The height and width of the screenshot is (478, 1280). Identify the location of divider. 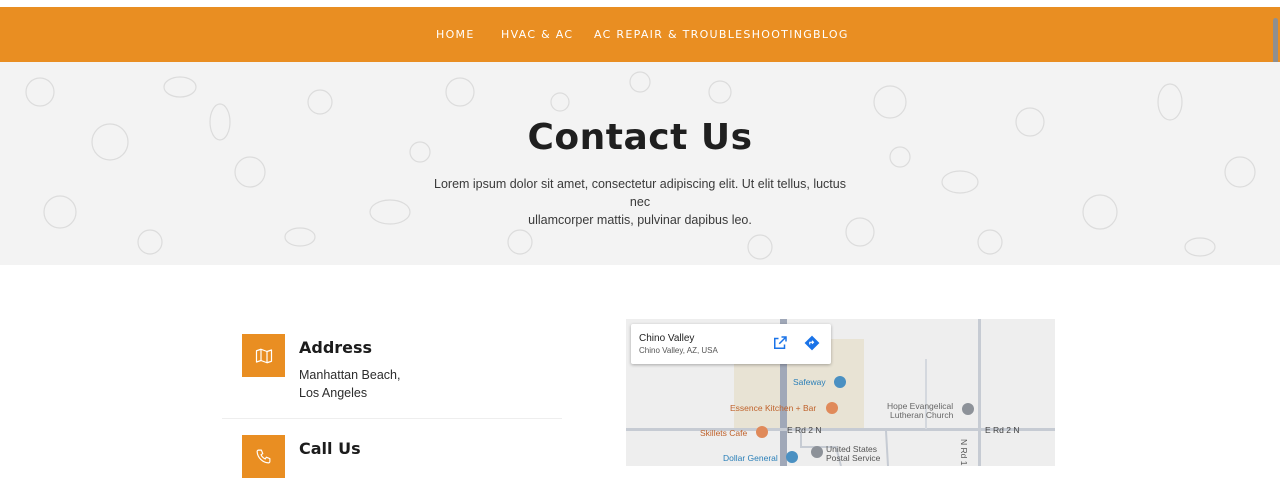
(392, 418).